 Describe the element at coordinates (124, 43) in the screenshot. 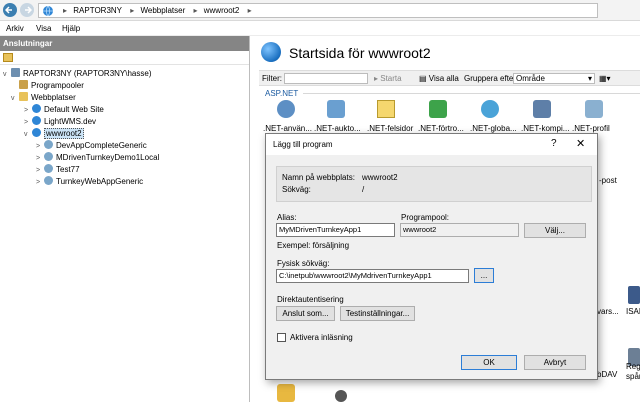

I see `connections-header: Anslutningar` at that location.